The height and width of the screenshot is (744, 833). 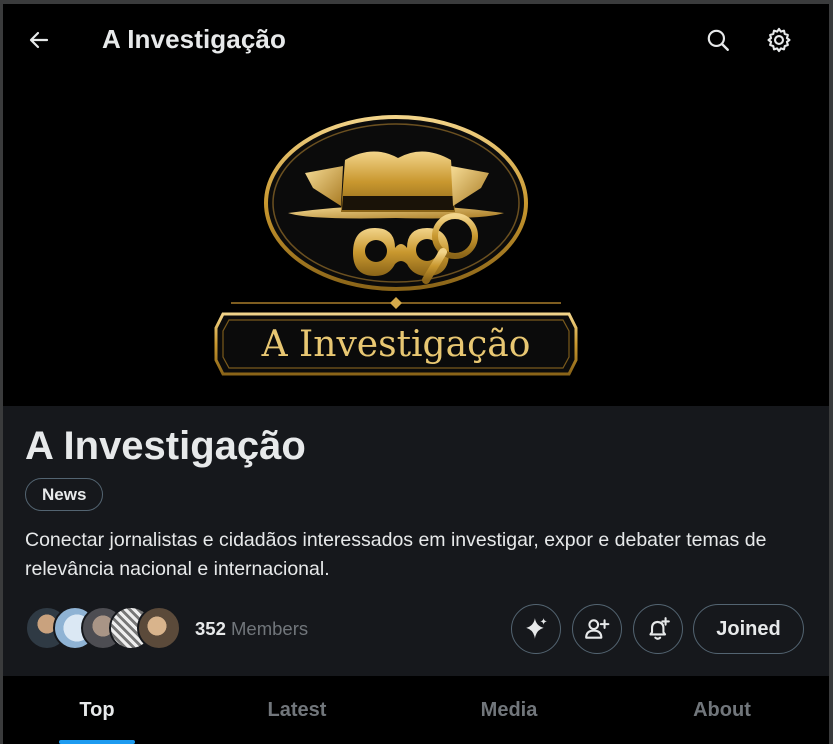 I want to click on invite-button, so click(x=597, y=629).